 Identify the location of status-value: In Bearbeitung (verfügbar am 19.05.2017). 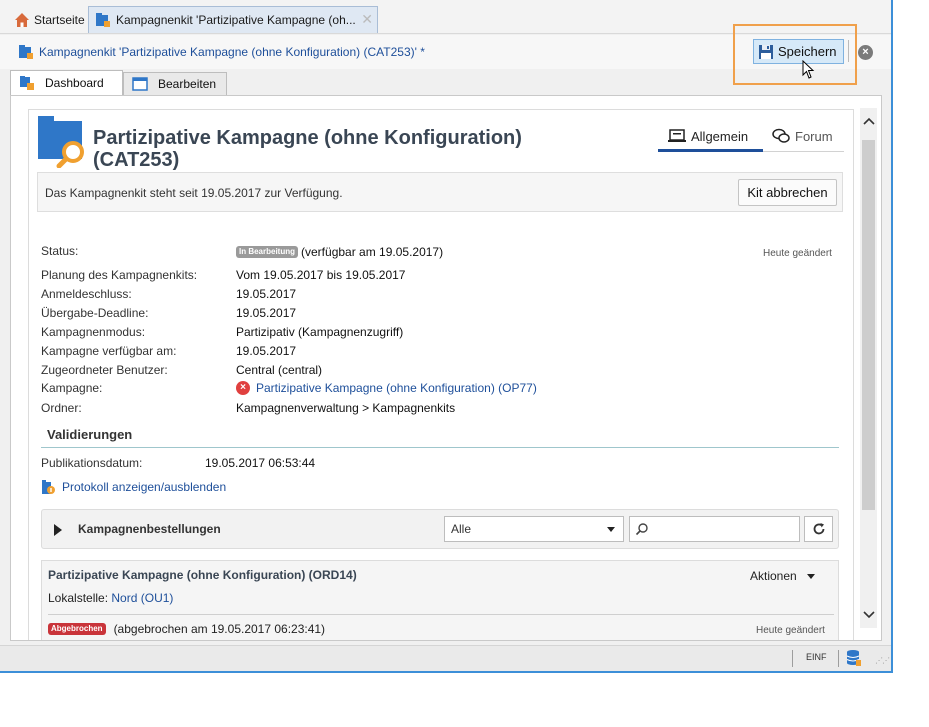
(339, 252).